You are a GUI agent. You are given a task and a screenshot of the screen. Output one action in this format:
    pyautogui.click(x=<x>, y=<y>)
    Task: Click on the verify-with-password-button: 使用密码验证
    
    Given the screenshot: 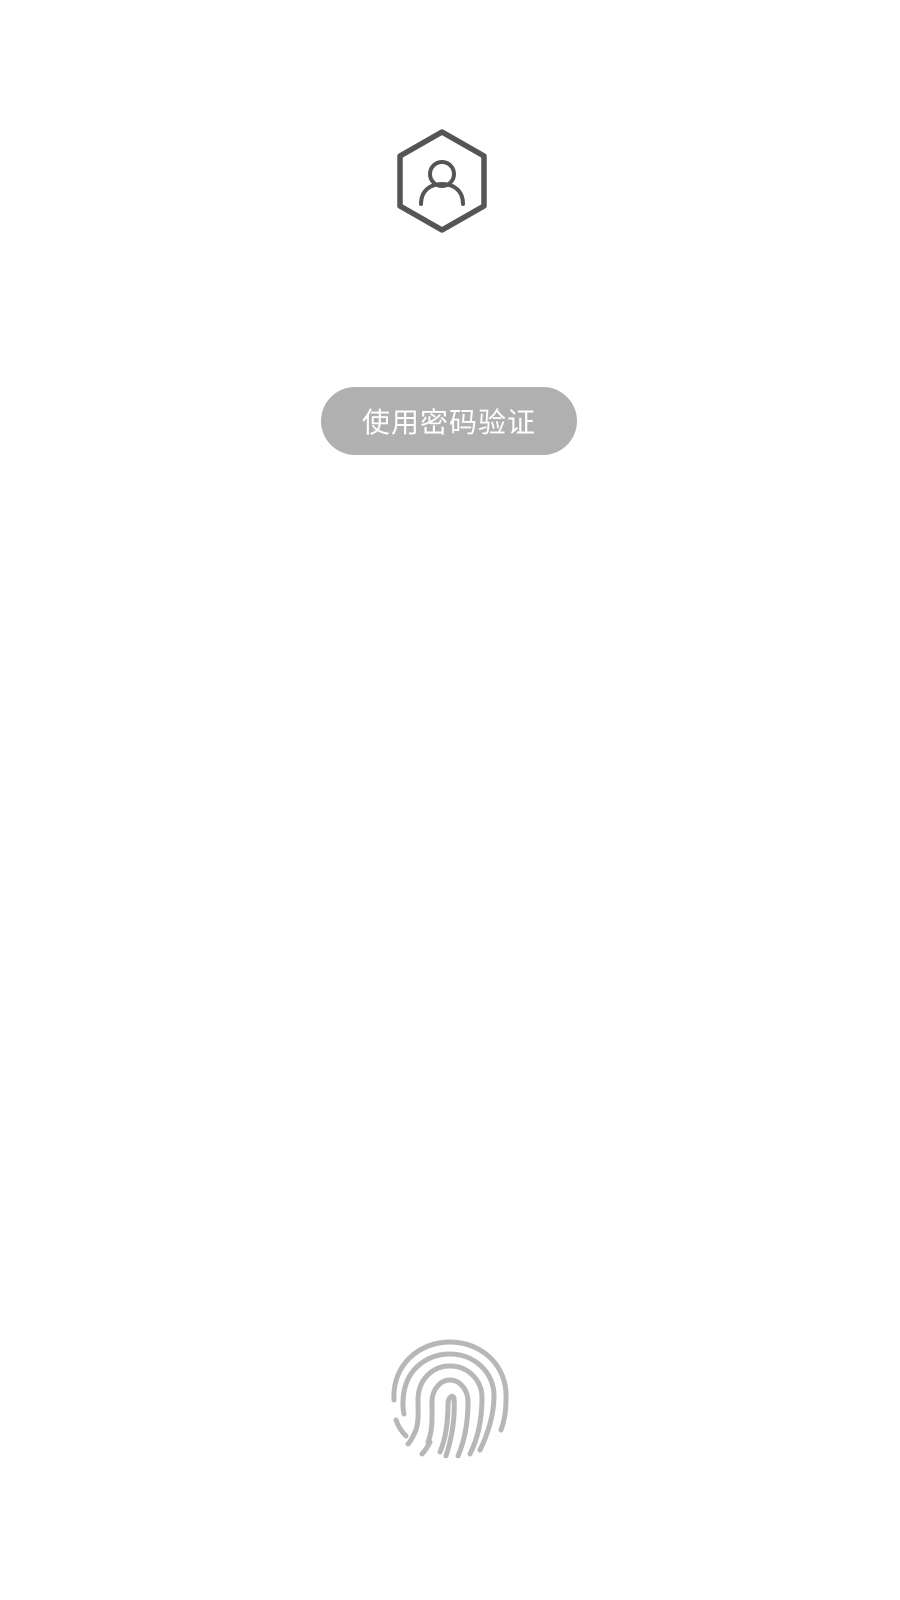 What is the action you would take?
    pyautogui.click(x=449, y=421)
    